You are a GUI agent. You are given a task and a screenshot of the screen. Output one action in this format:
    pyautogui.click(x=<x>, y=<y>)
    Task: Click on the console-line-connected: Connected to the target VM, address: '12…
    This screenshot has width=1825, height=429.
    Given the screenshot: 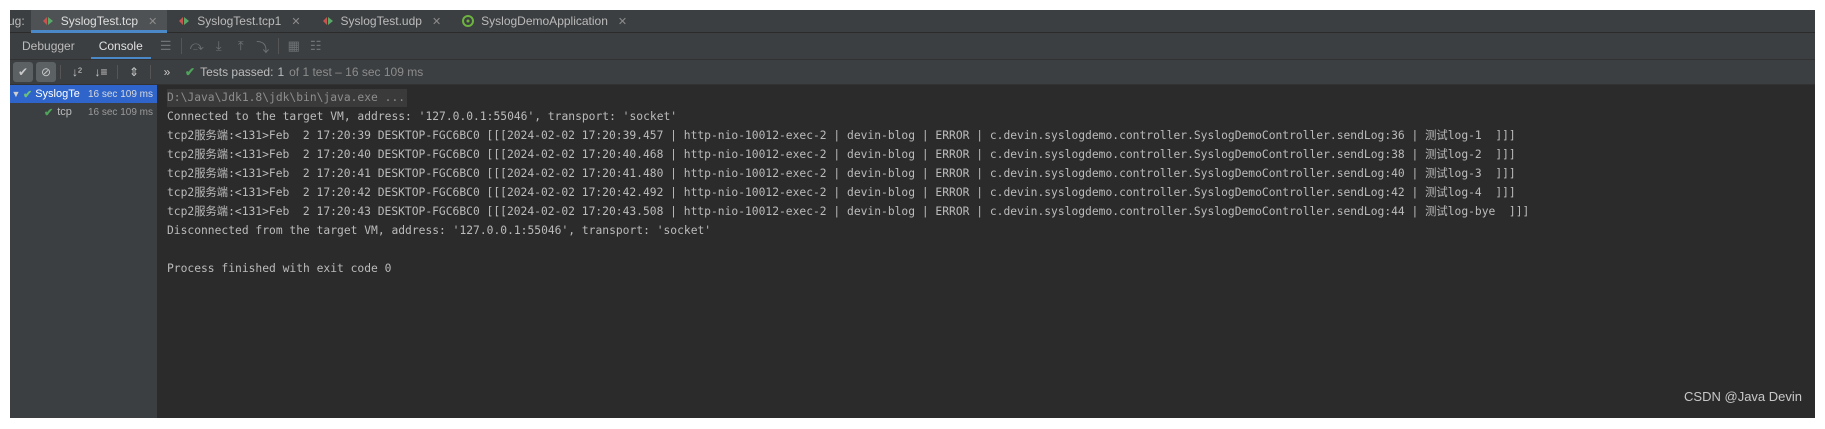 What is the action you would take?
    pyautogui.click(x=422, y=116)
    